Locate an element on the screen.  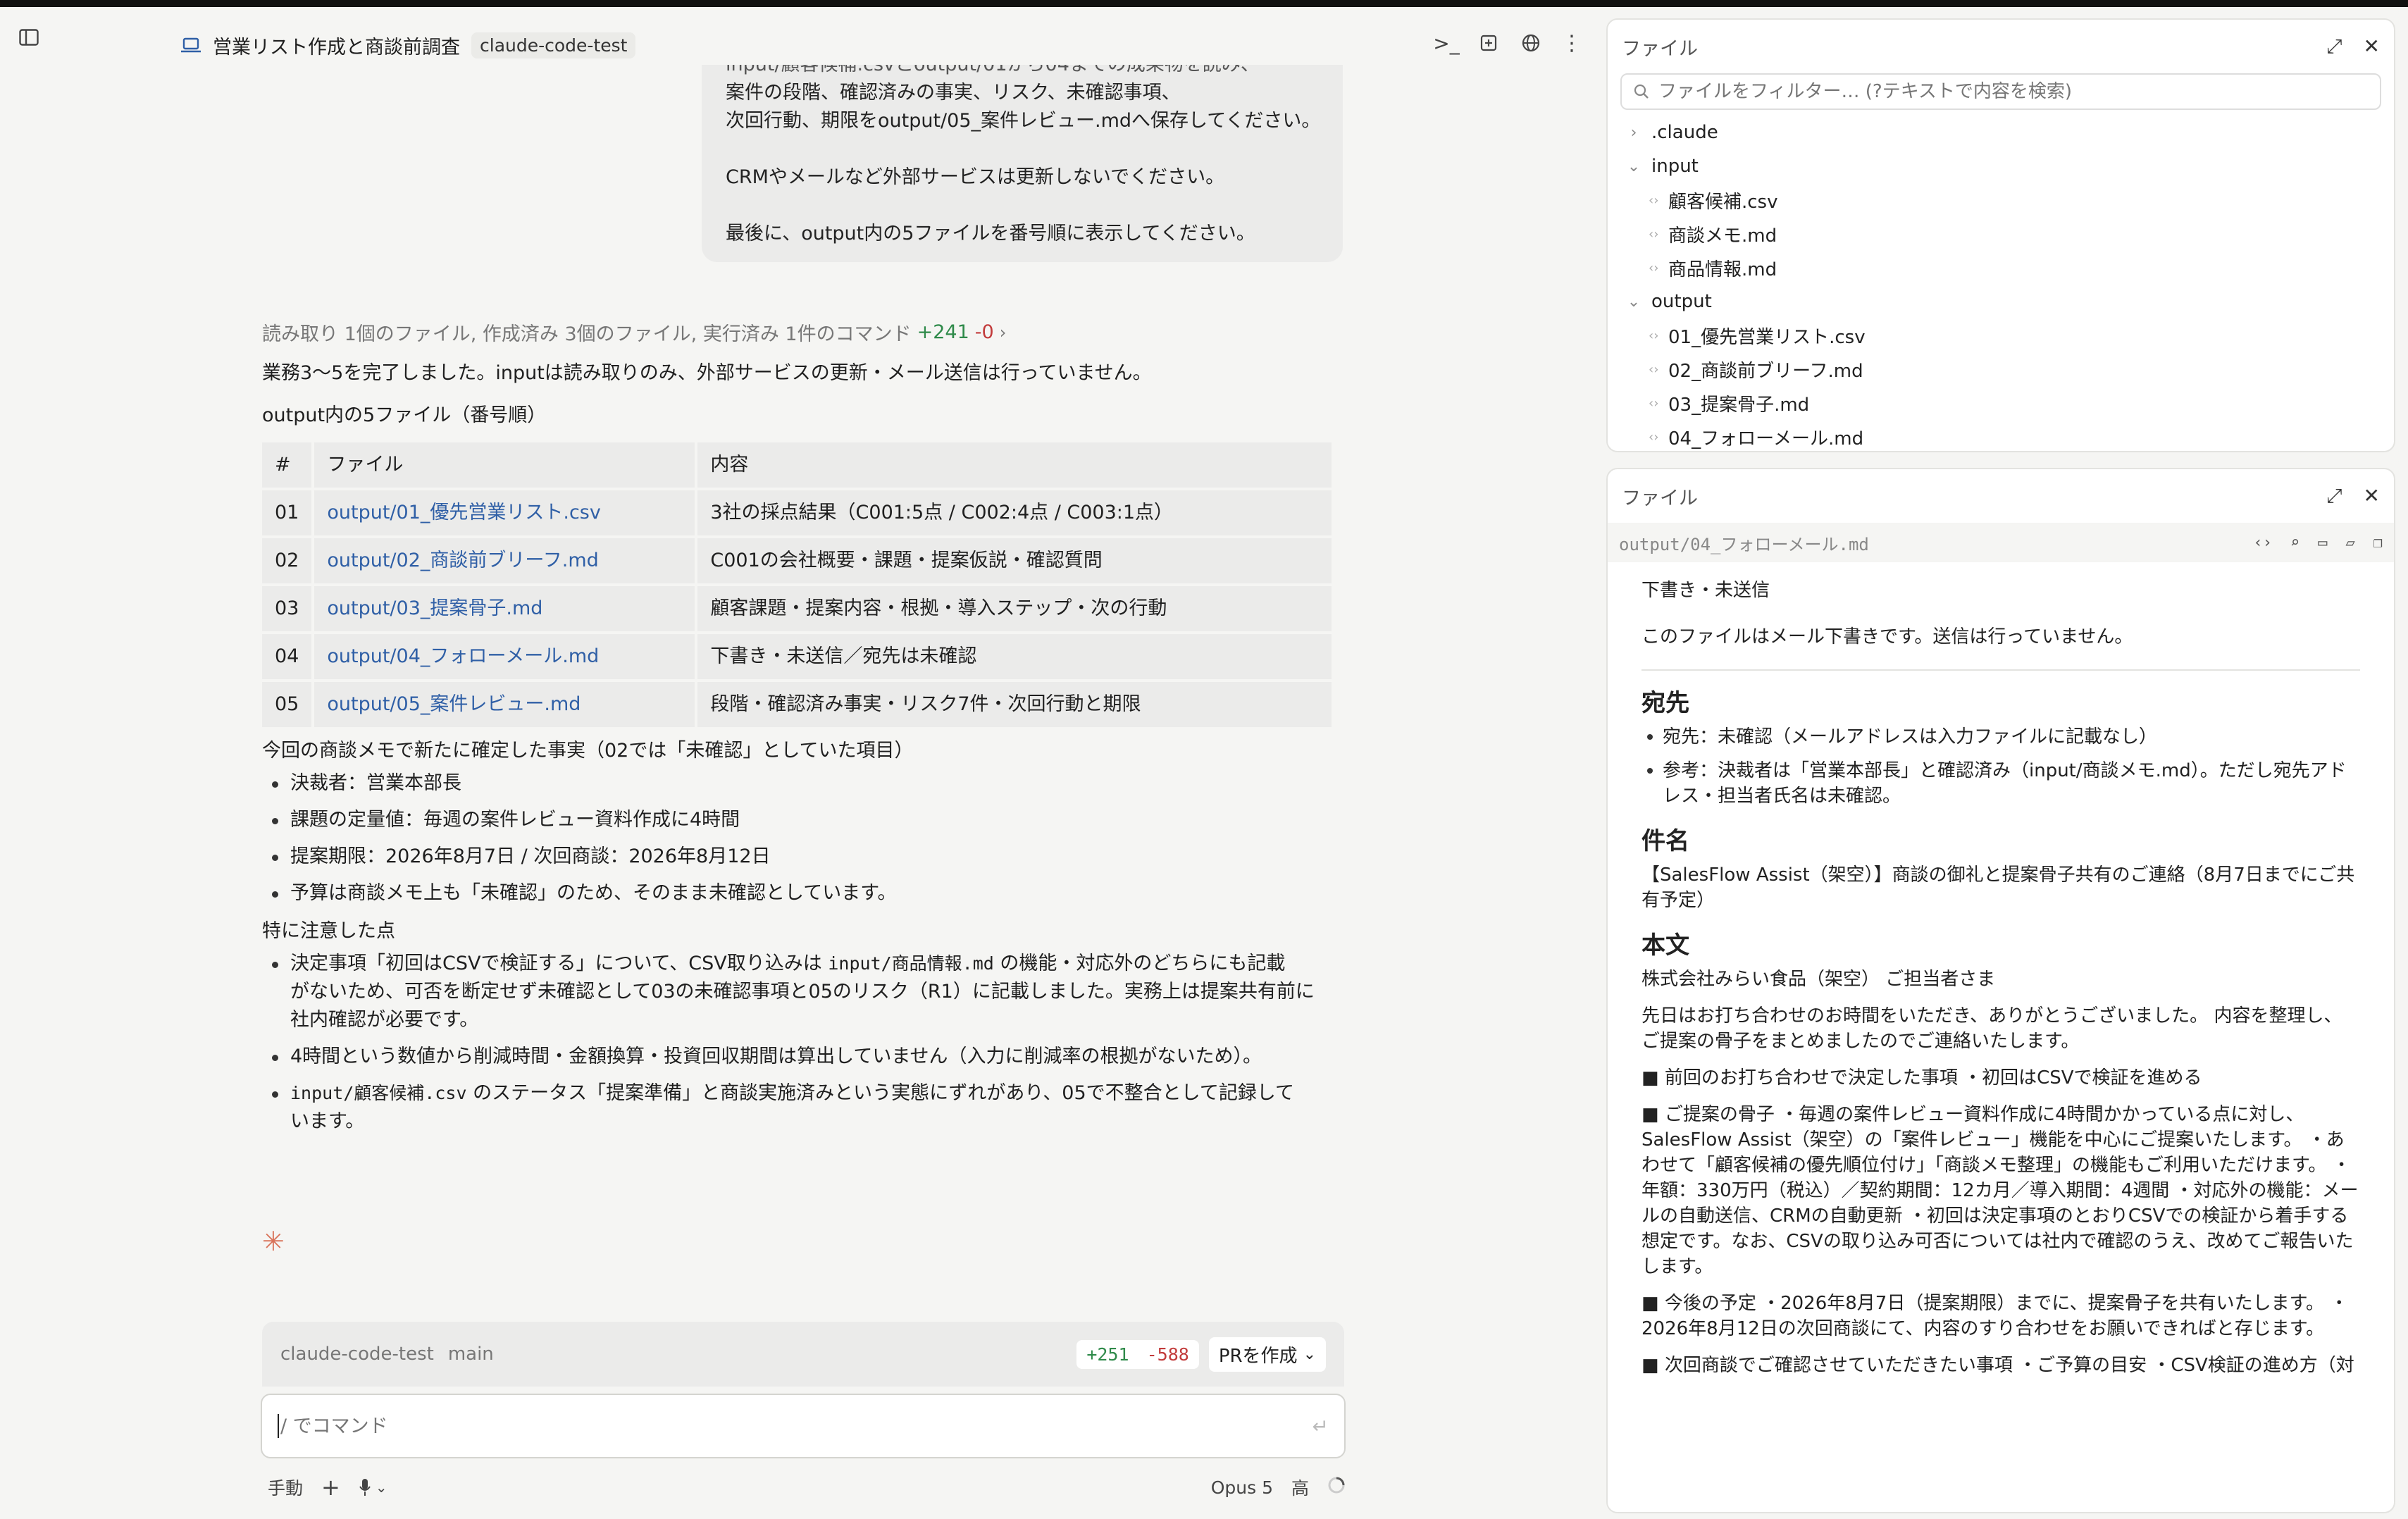
effort-selector: 高 is located at coordinates (1300, 1488).